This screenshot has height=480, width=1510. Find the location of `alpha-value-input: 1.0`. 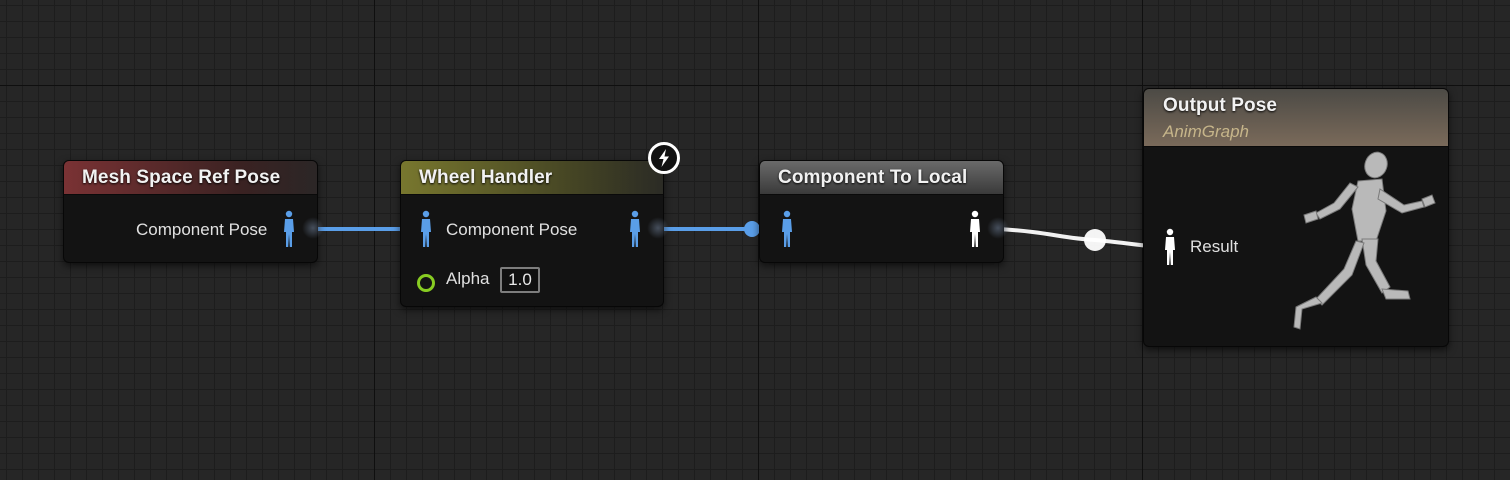

alpha-value-input: 1.0 is located at coordinates (520, 280).